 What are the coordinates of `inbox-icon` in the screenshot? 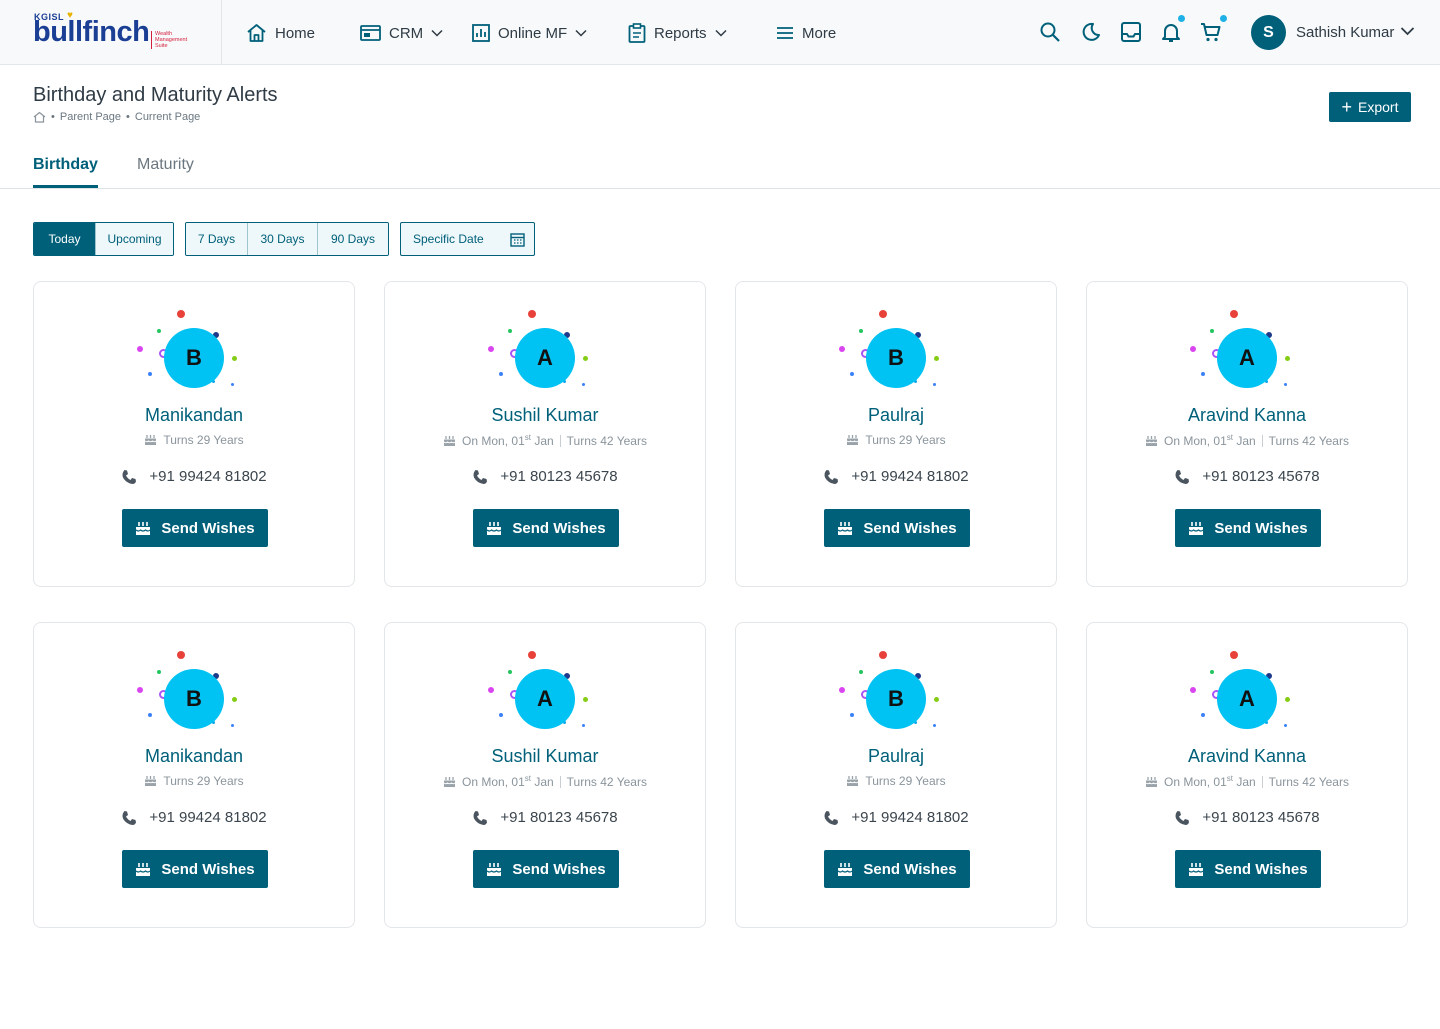 It's located at (1131, 32).